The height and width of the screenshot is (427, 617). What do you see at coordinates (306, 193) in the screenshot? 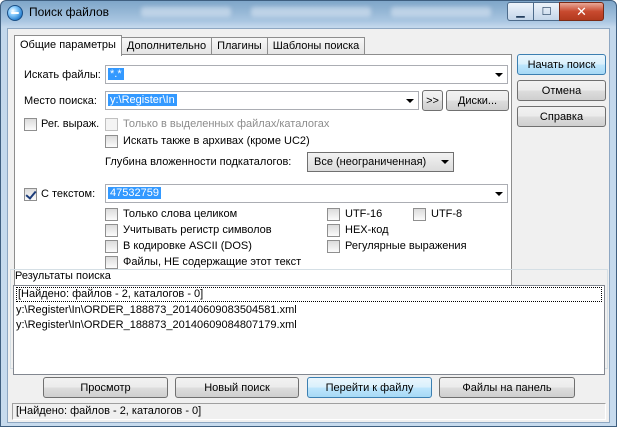
I see `text-combo: 47532759` at bounding box center [306, 193].